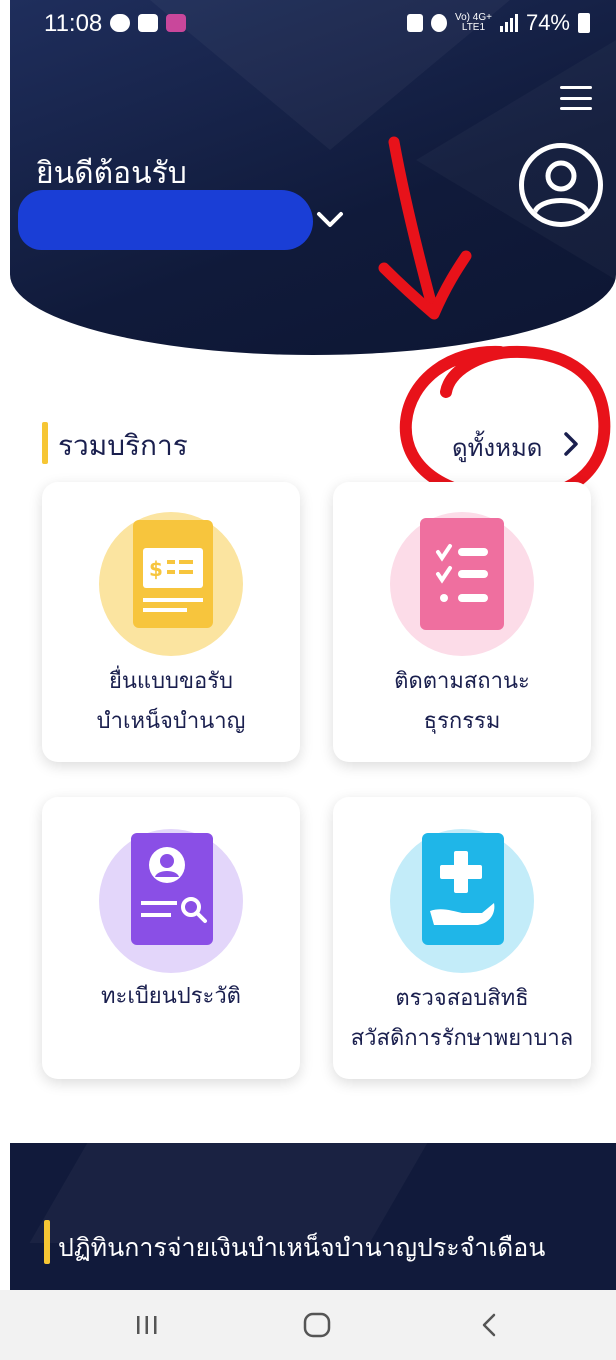 The height and width of the screenshot is (1360, 616). What do you see at coordinates (120, 23) in the screenshot?
I see `line-chat-icon` at bounding box center [120, 23].